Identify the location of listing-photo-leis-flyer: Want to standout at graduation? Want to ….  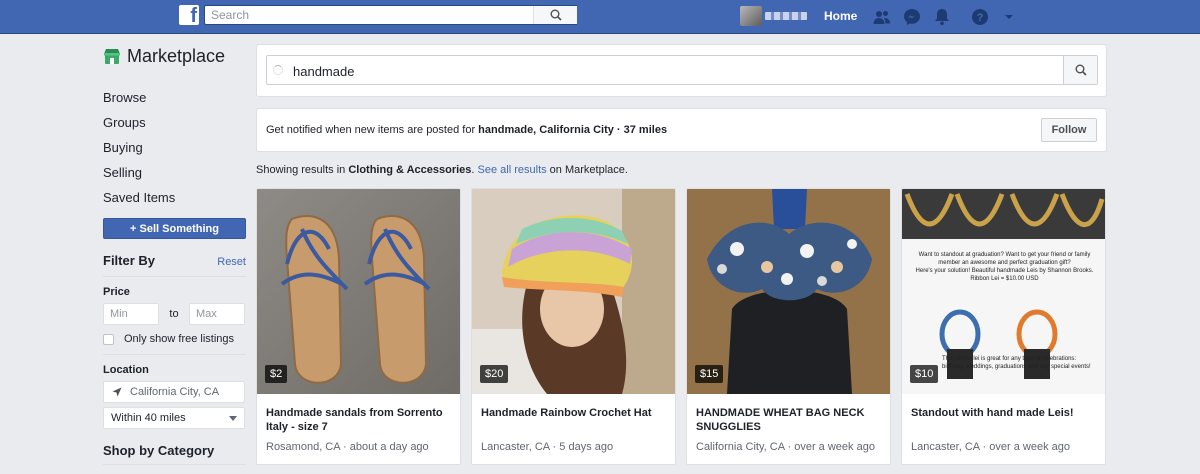
(1003, 291).